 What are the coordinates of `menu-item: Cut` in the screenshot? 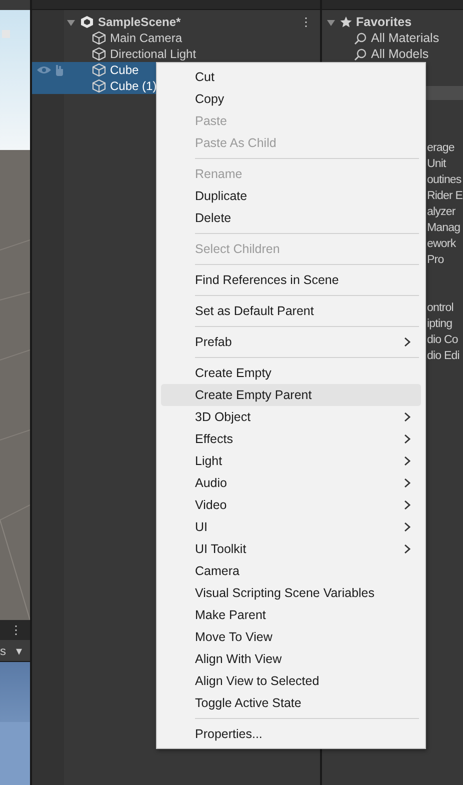 It's located at (291, 77).